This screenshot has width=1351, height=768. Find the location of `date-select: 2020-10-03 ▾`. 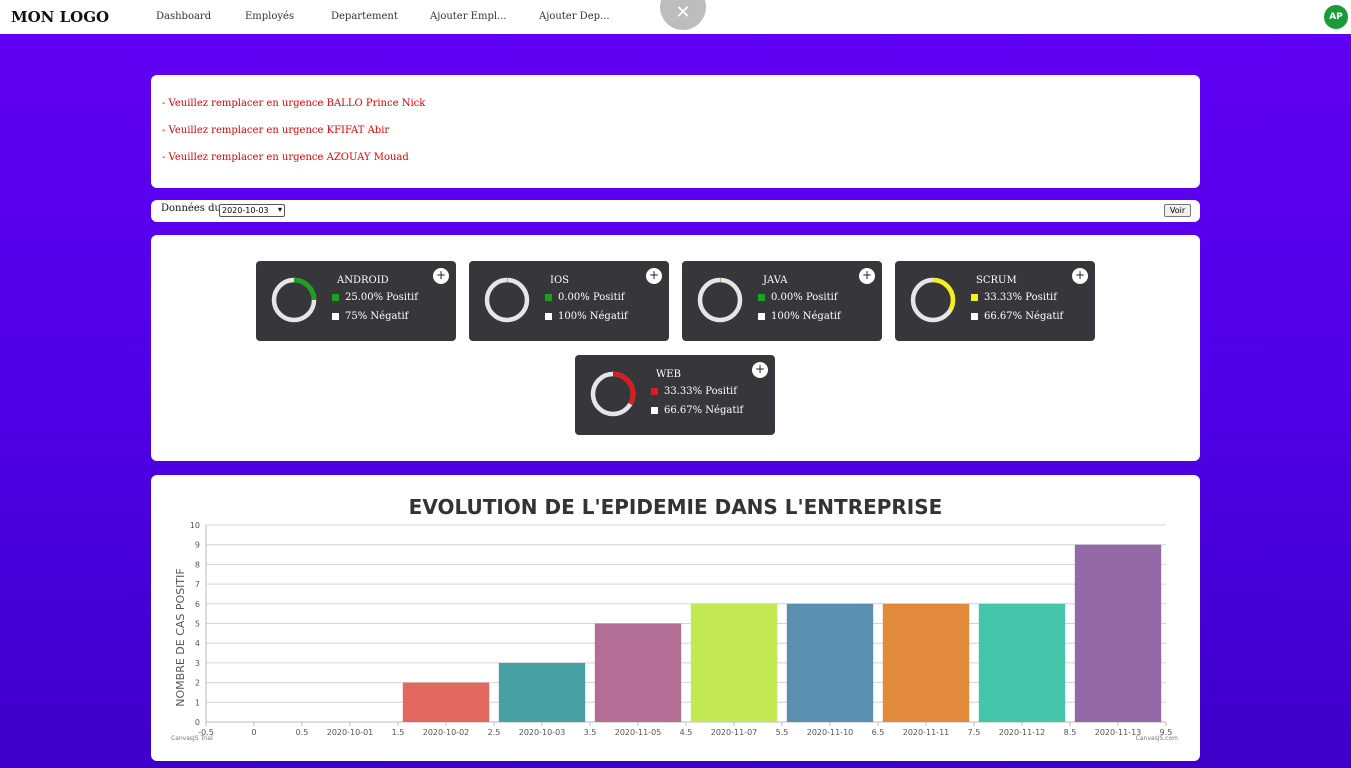

date-select: 2020-10-03 ▾ is located at coordinates (252, 210).